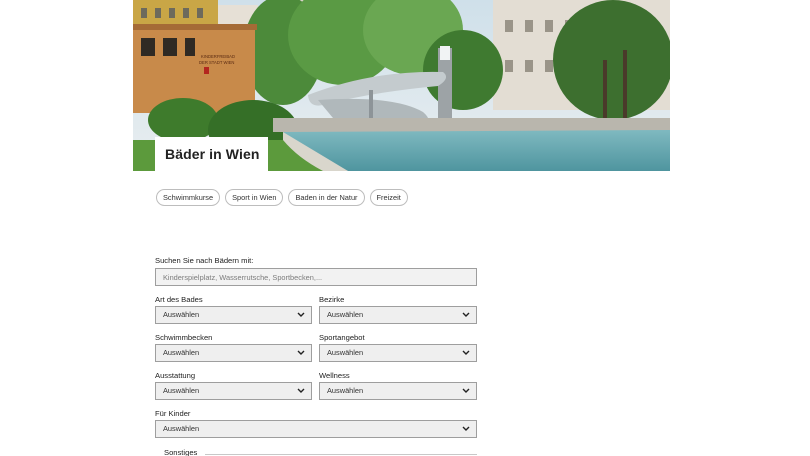 This screenshot has width=810, height=456. I want to click on ausstattung-label: Ausstattung, so click(175, 375).